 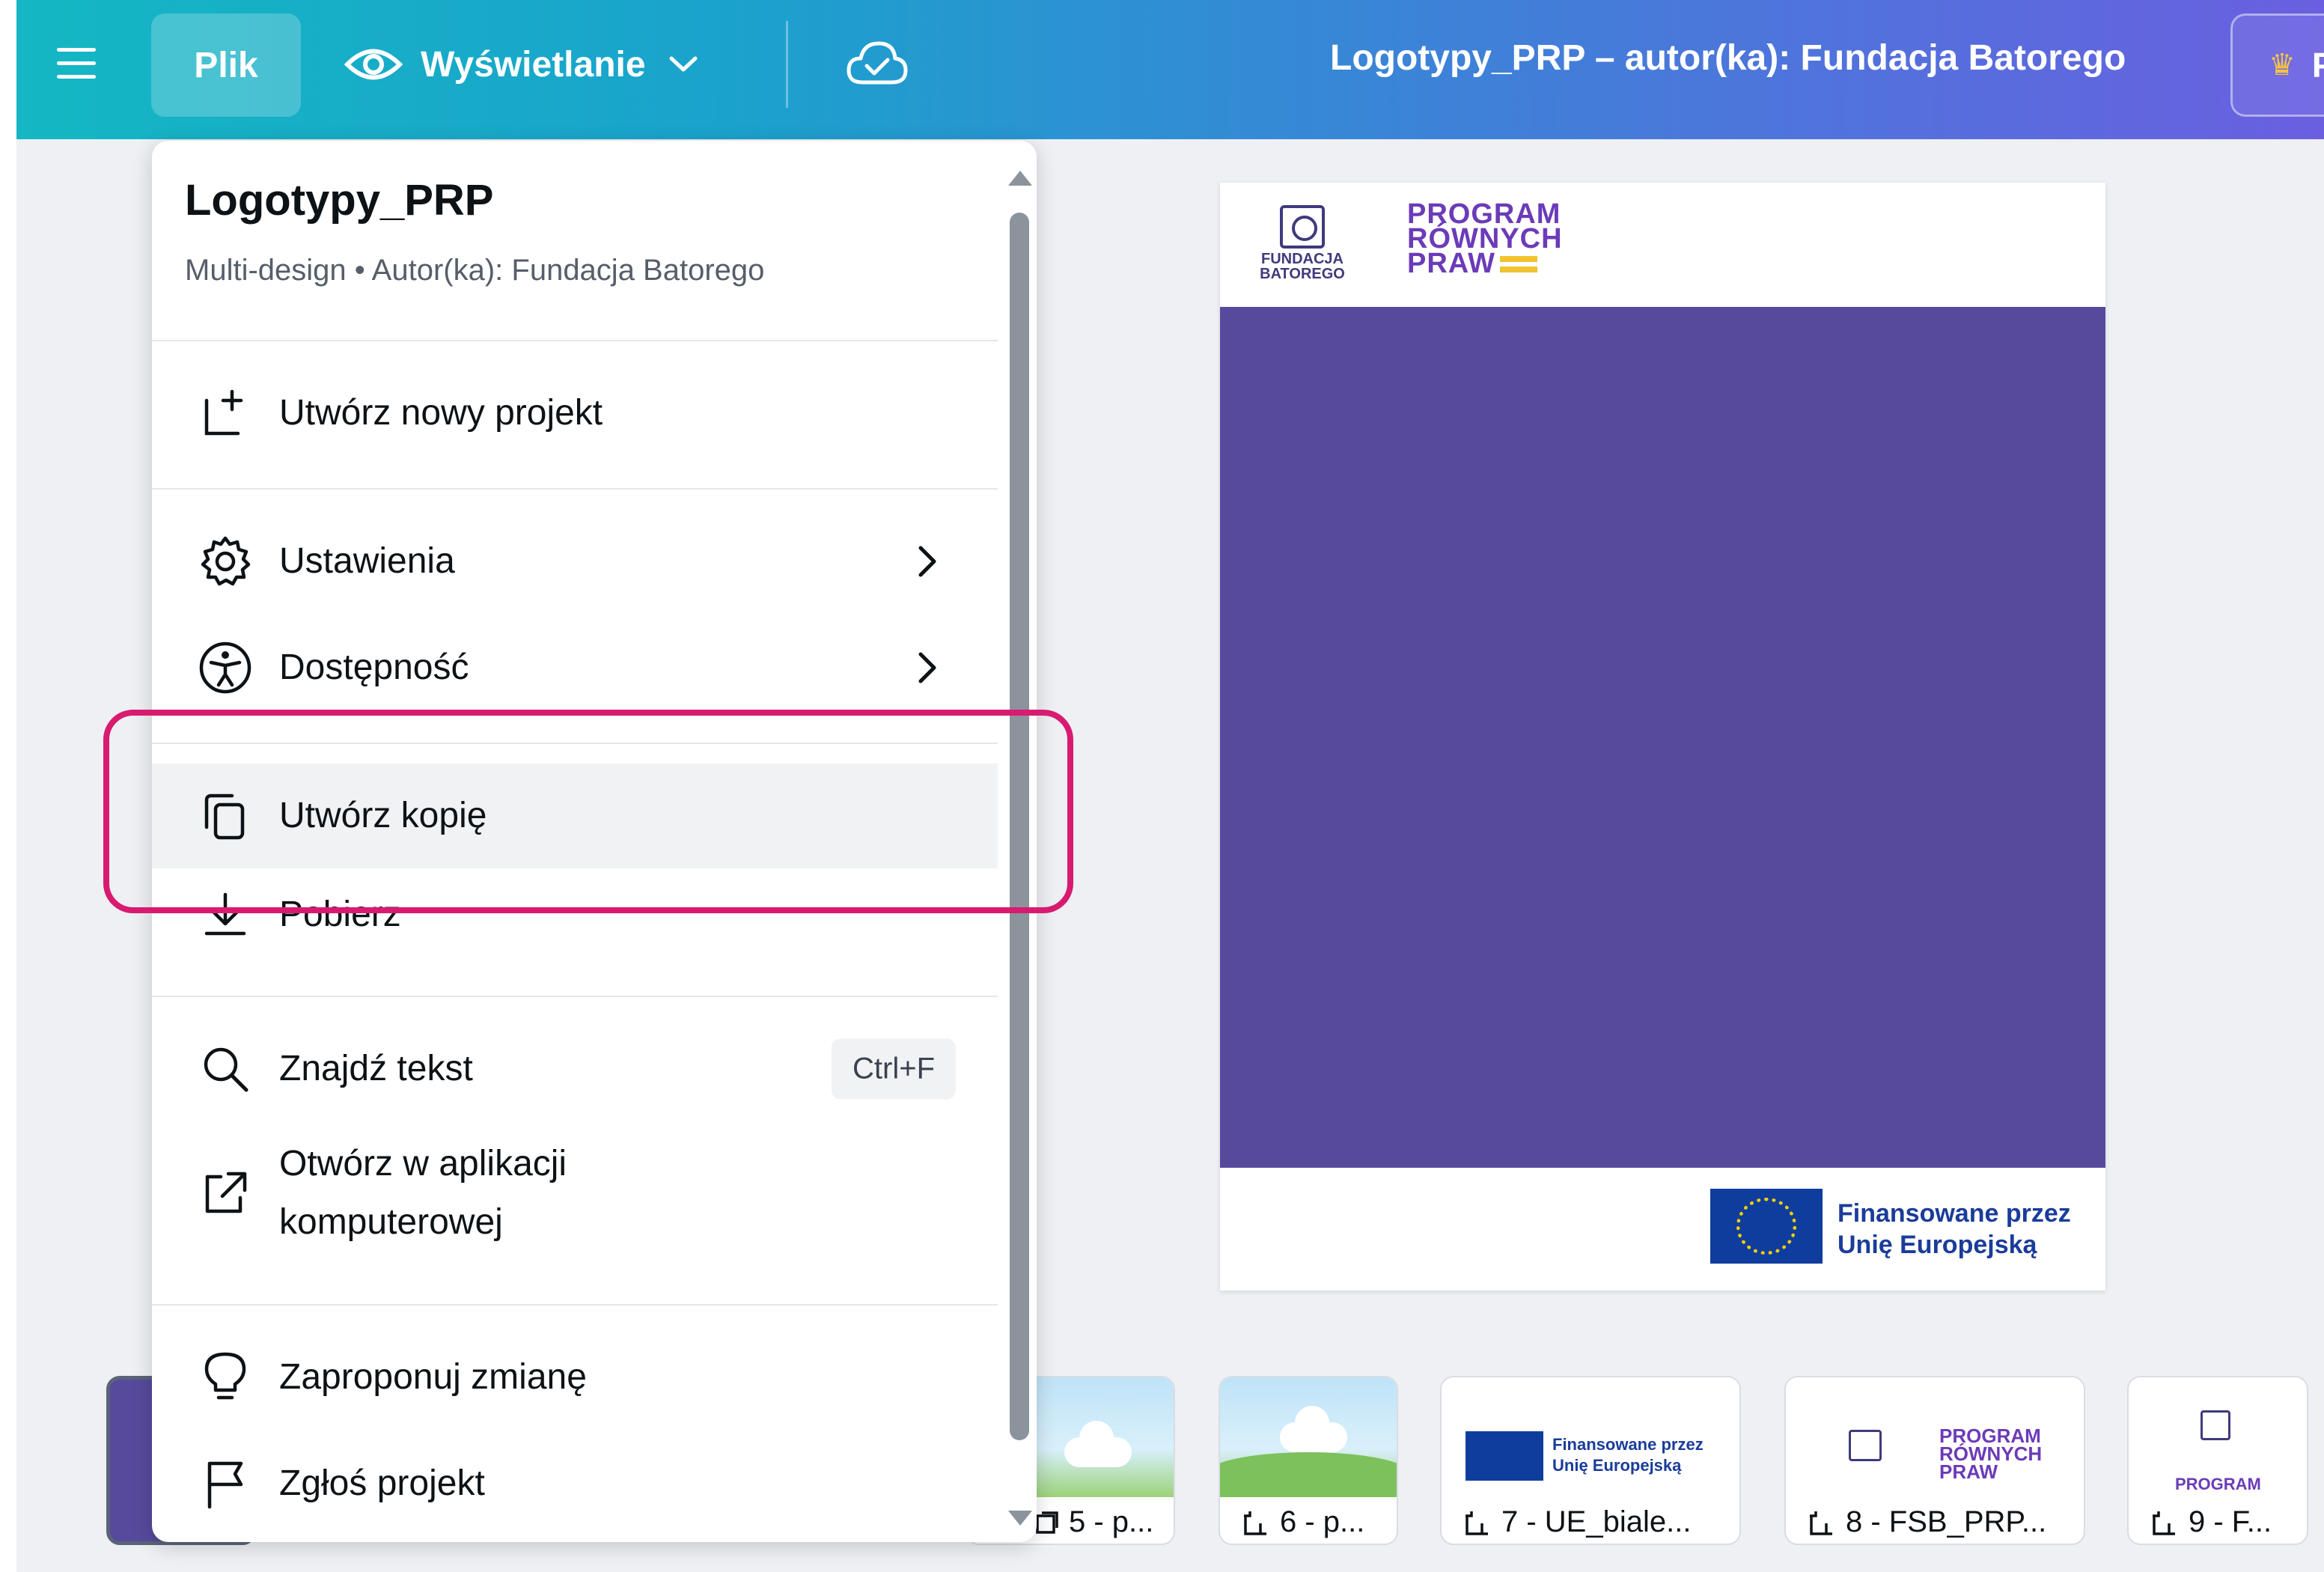 I want to click on lightbulb-icon, so click(x=225, y=1377).